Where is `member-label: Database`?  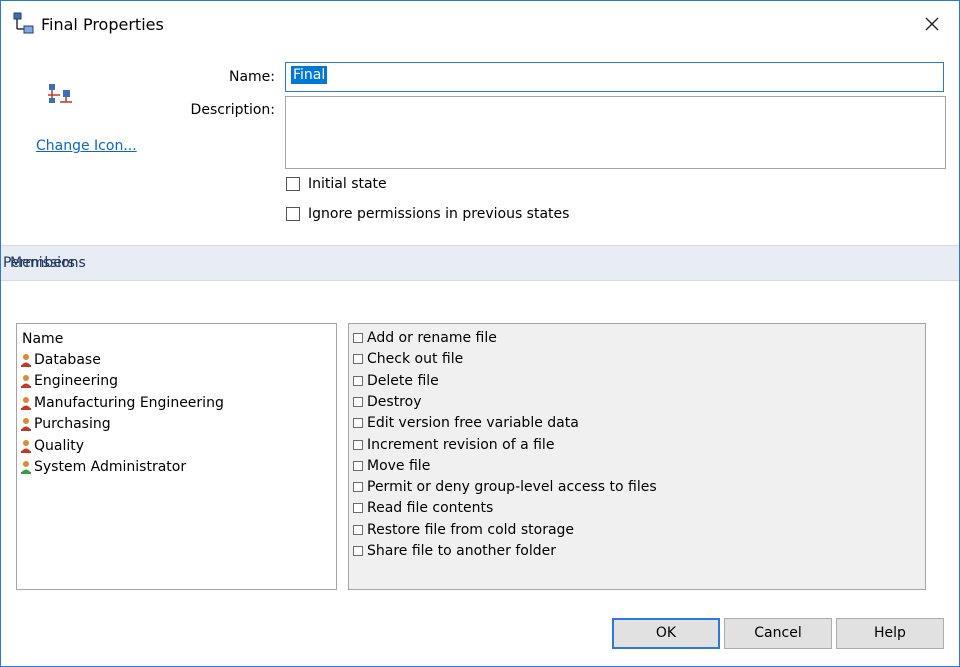 member-label: Database is located at coordinates (67, 360).